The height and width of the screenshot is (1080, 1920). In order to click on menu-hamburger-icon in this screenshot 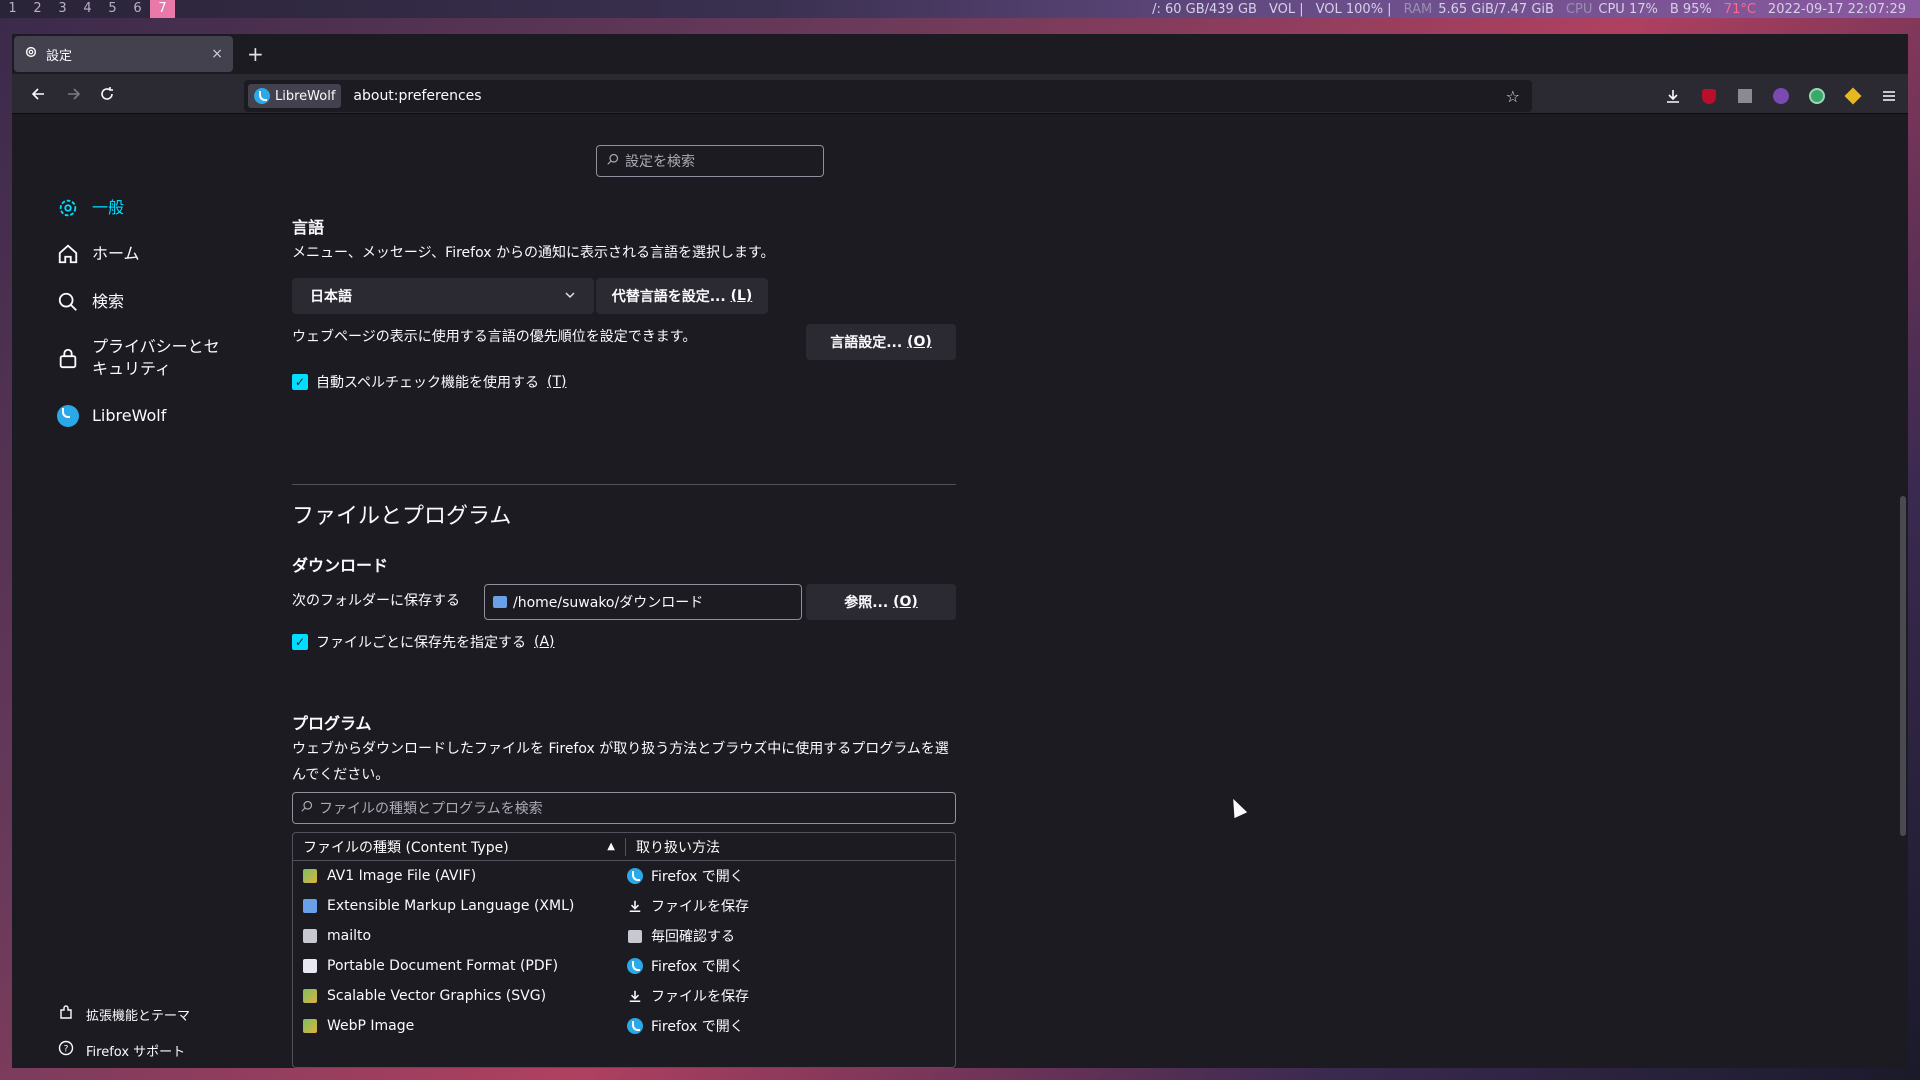, I will do `click(1889, 96)`.